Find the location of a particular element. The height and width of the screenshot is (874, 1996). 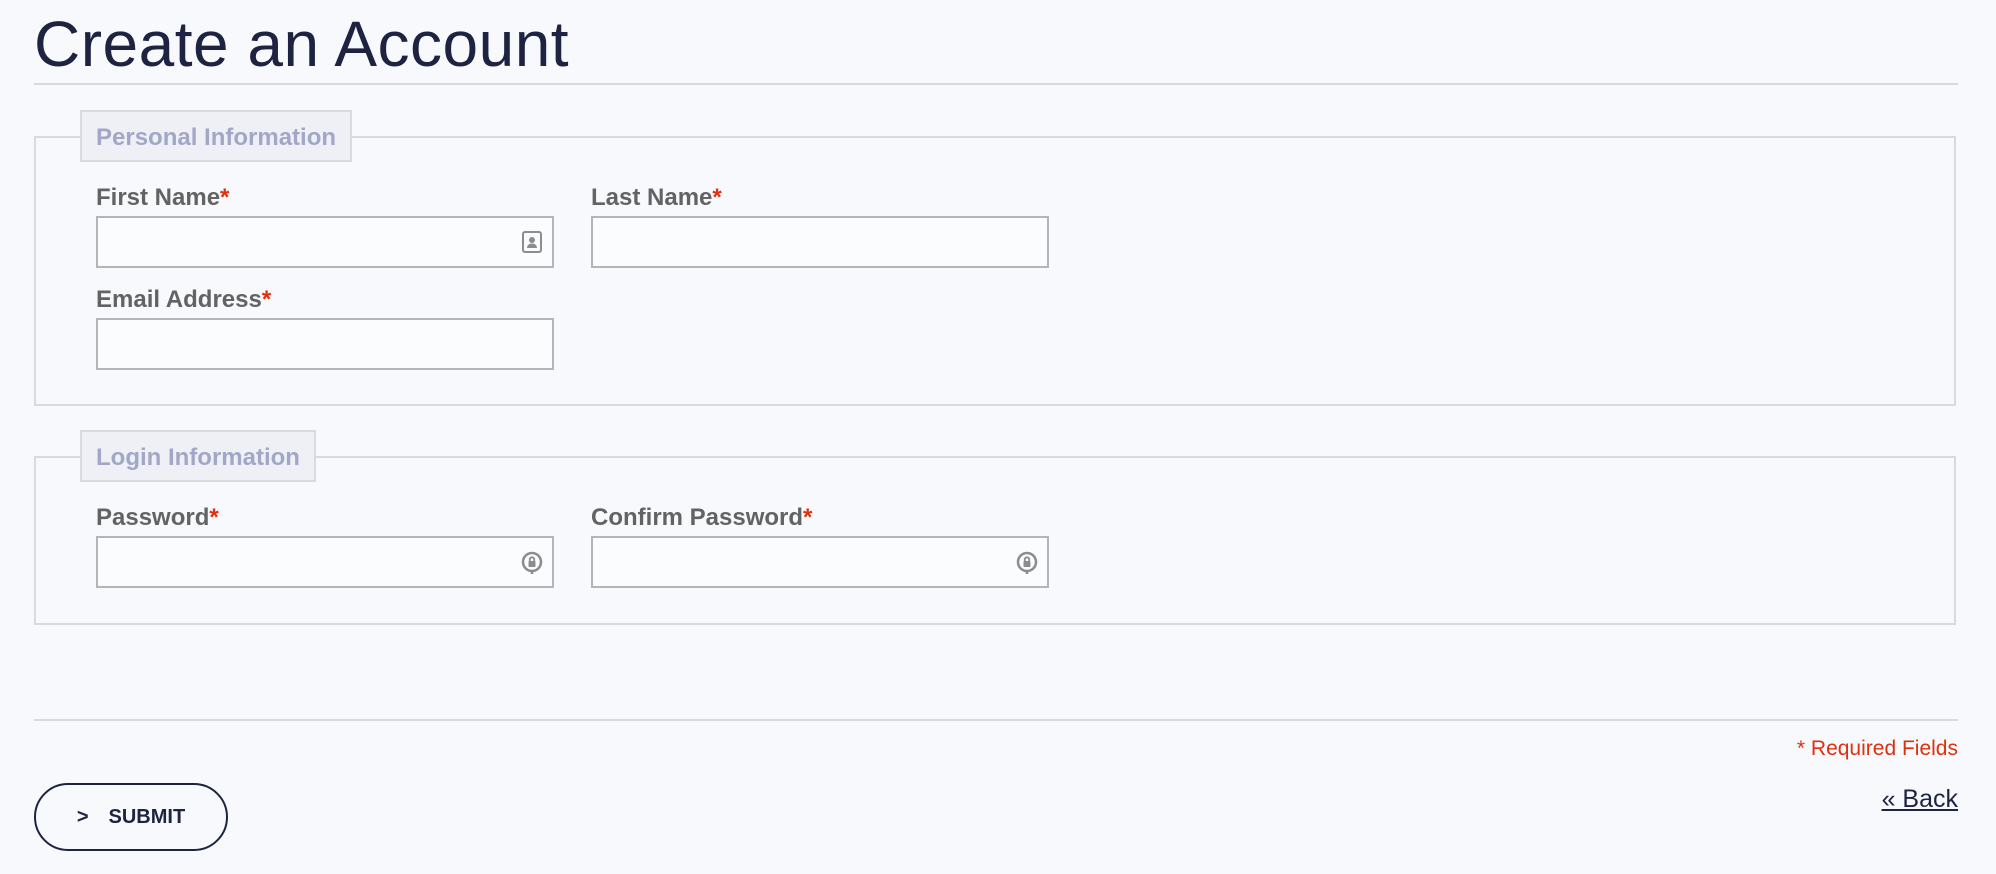

last-name-label: Last Name* is located at coordinates (656, 198).